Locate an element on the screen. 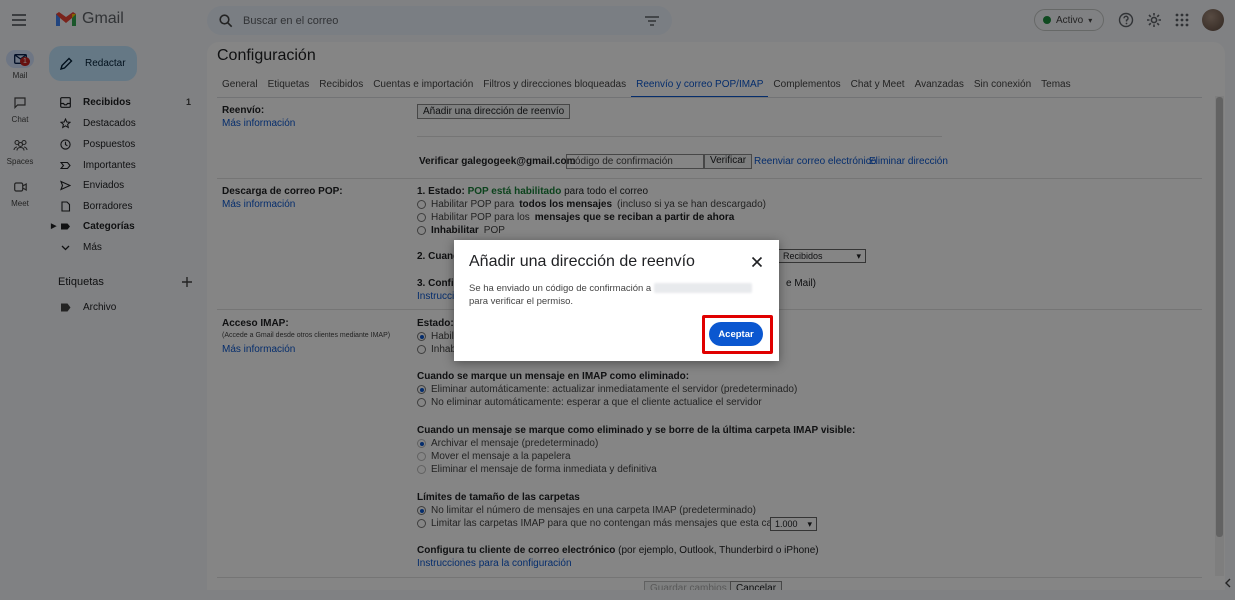 The image size is (1235, 600). close-icon is located at coordinates (757, 262).